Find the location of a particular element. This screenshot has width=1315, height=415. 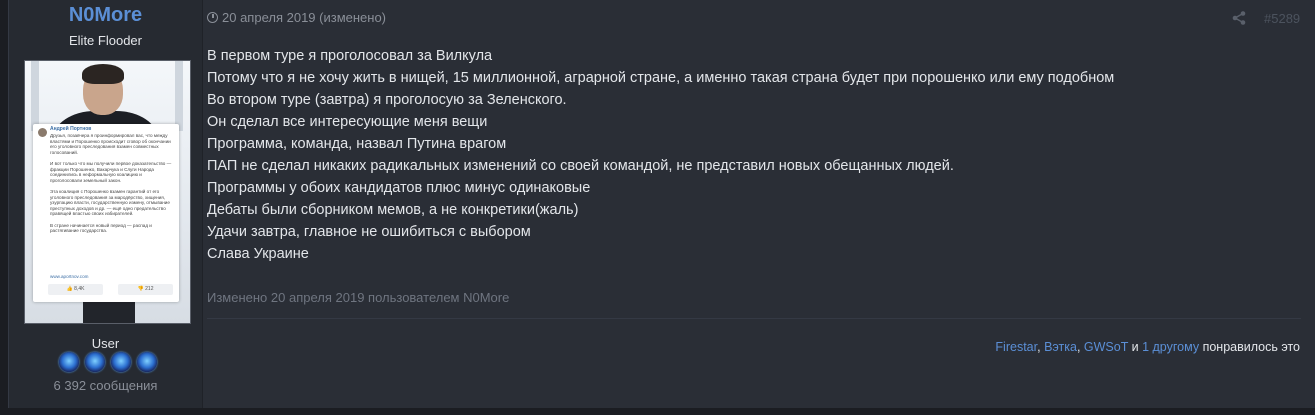

share-icon is located at coordinates (1239, 18).